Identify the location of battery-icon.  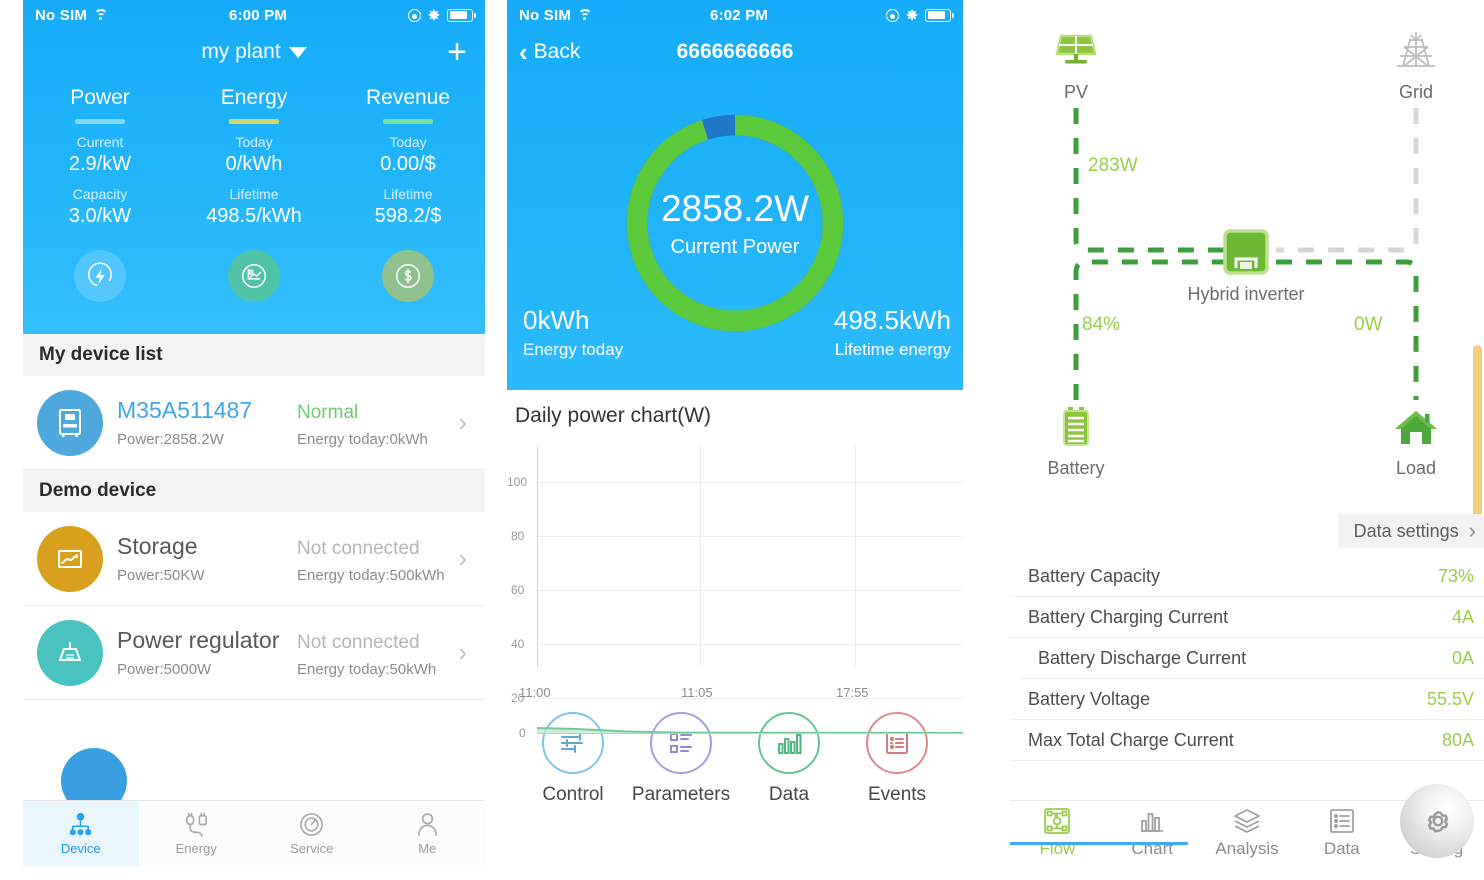
(939, 15).